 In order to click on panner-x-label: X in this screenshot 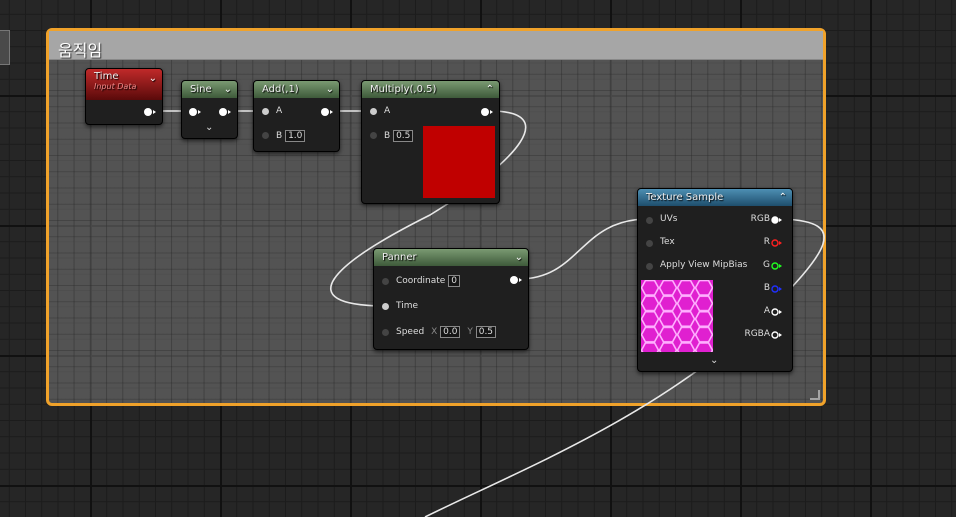, I will do `click(434, 332)`.